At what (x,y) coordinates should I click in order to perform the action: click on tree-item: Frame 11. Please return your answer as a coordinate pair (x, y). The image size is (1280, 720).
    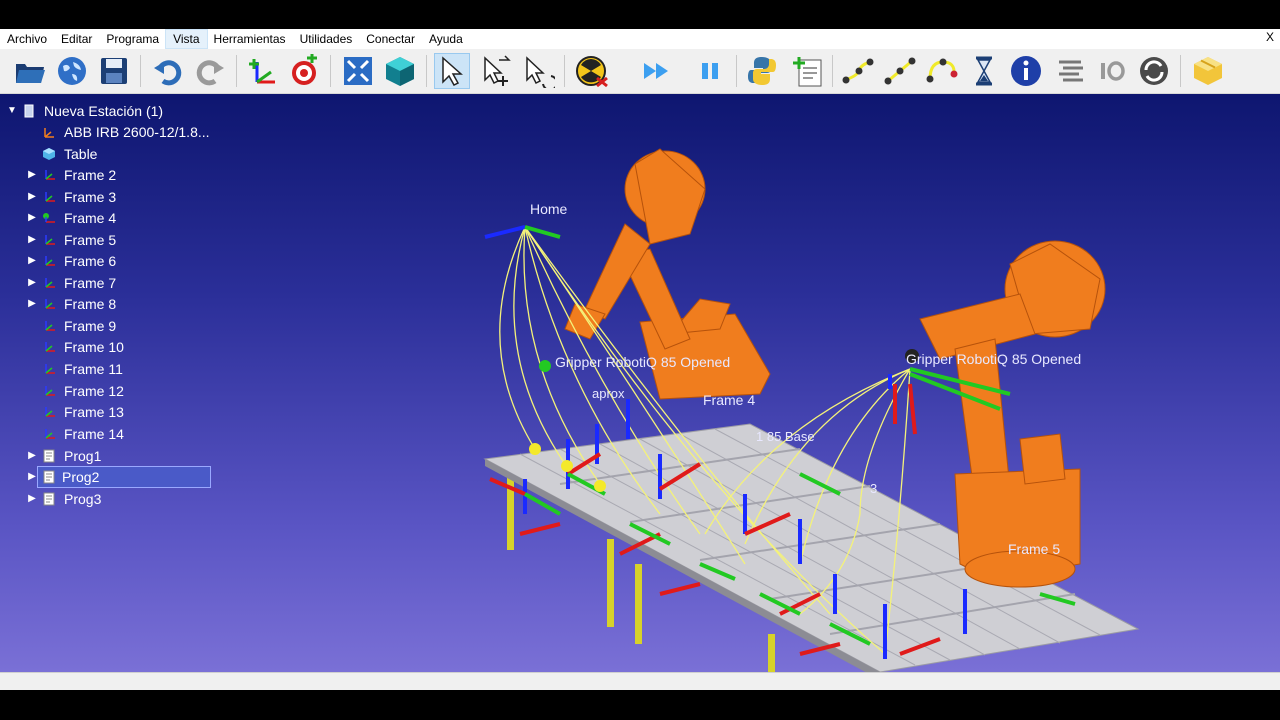
    Looking at the image, I should click on (75, 369).